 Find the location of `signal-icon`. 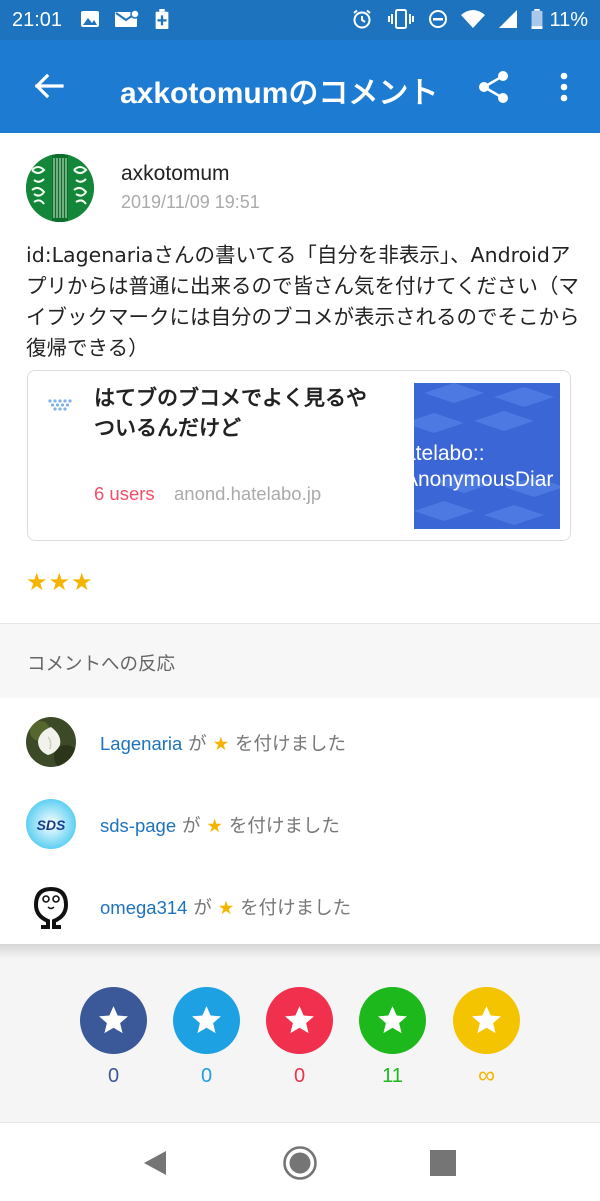

signal-icon is located at coordinates (508, 19).